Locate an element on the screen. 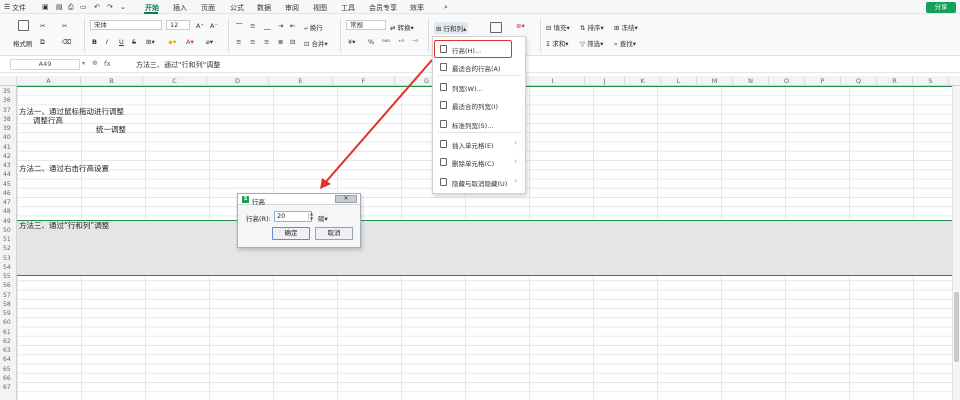  clear-format-icon: ⌫ is located at coordinates (66, 42).